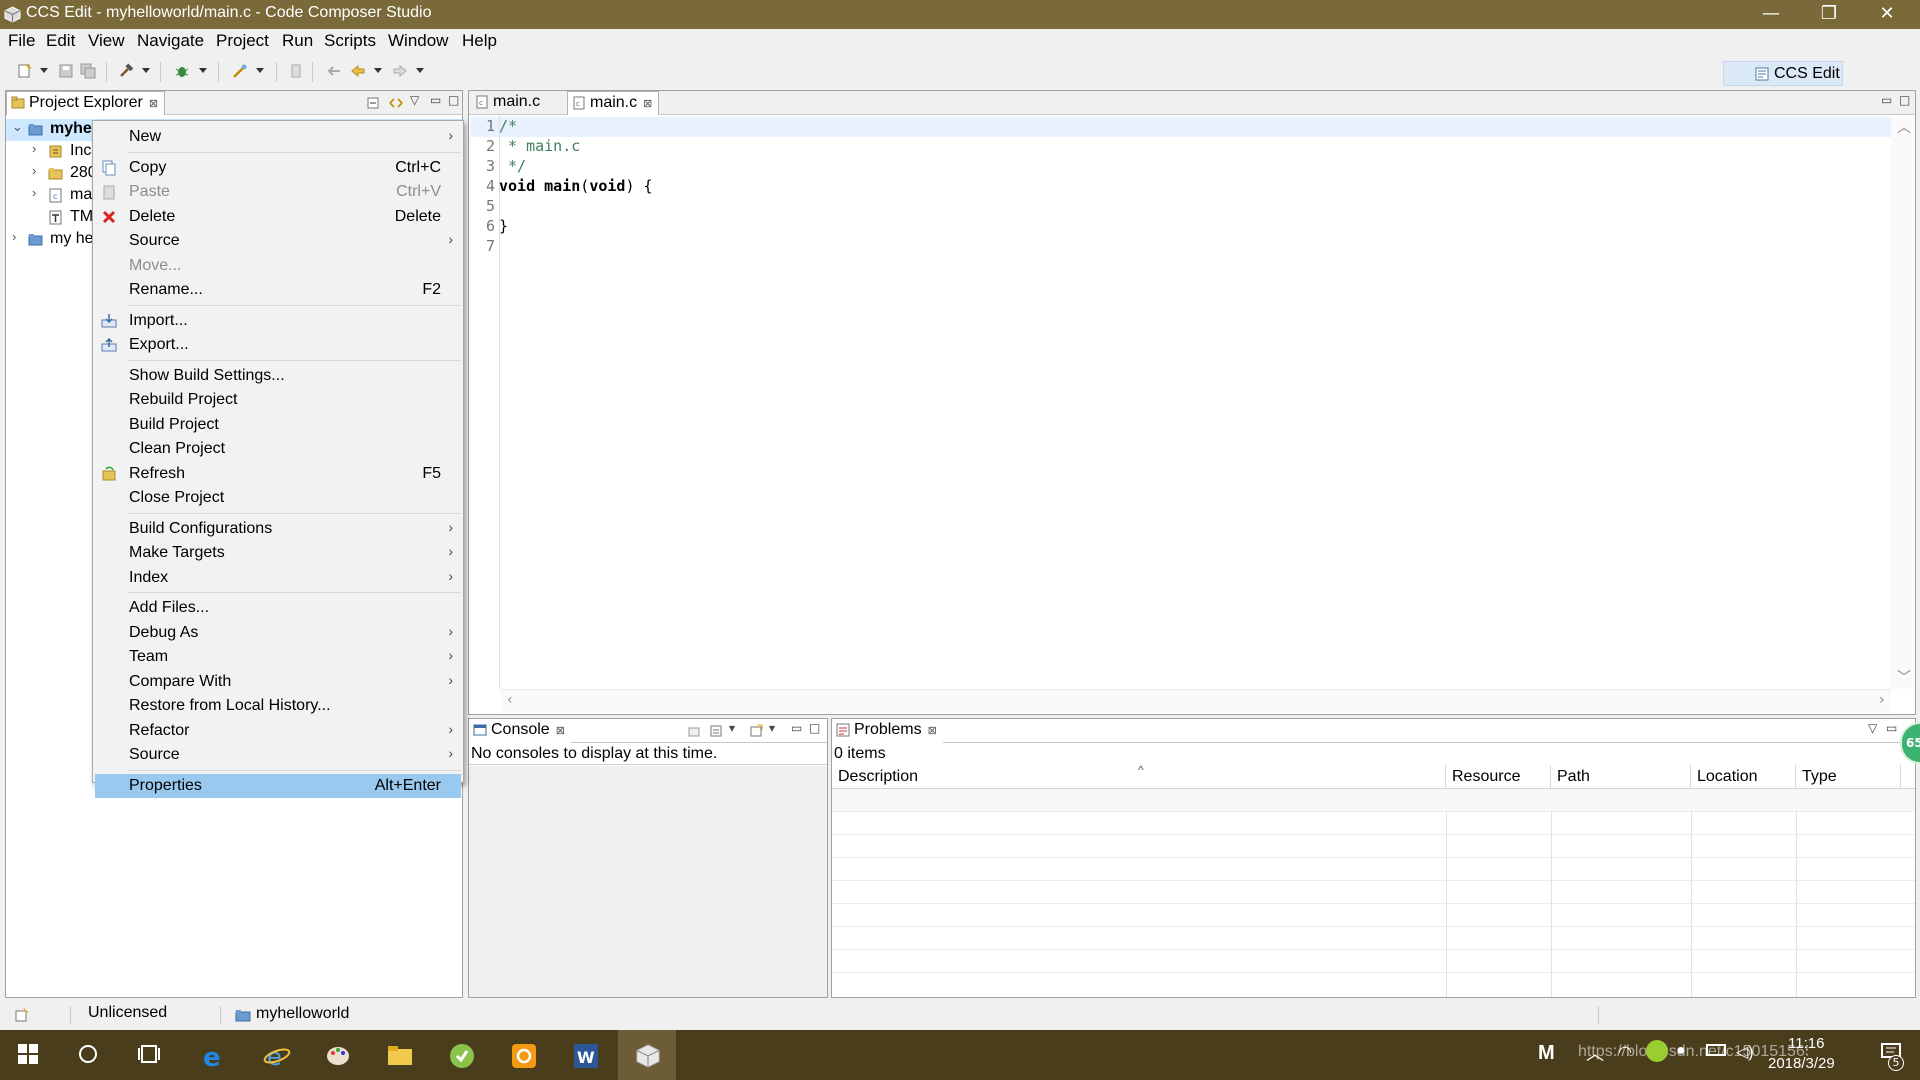 The height and width of the screenshot is (1080, 1920). What do you see at coordinates (278, 449) in the screenshot?
I see `menu-item-clean-project: Clean Project` at bounding box center [278, 449].